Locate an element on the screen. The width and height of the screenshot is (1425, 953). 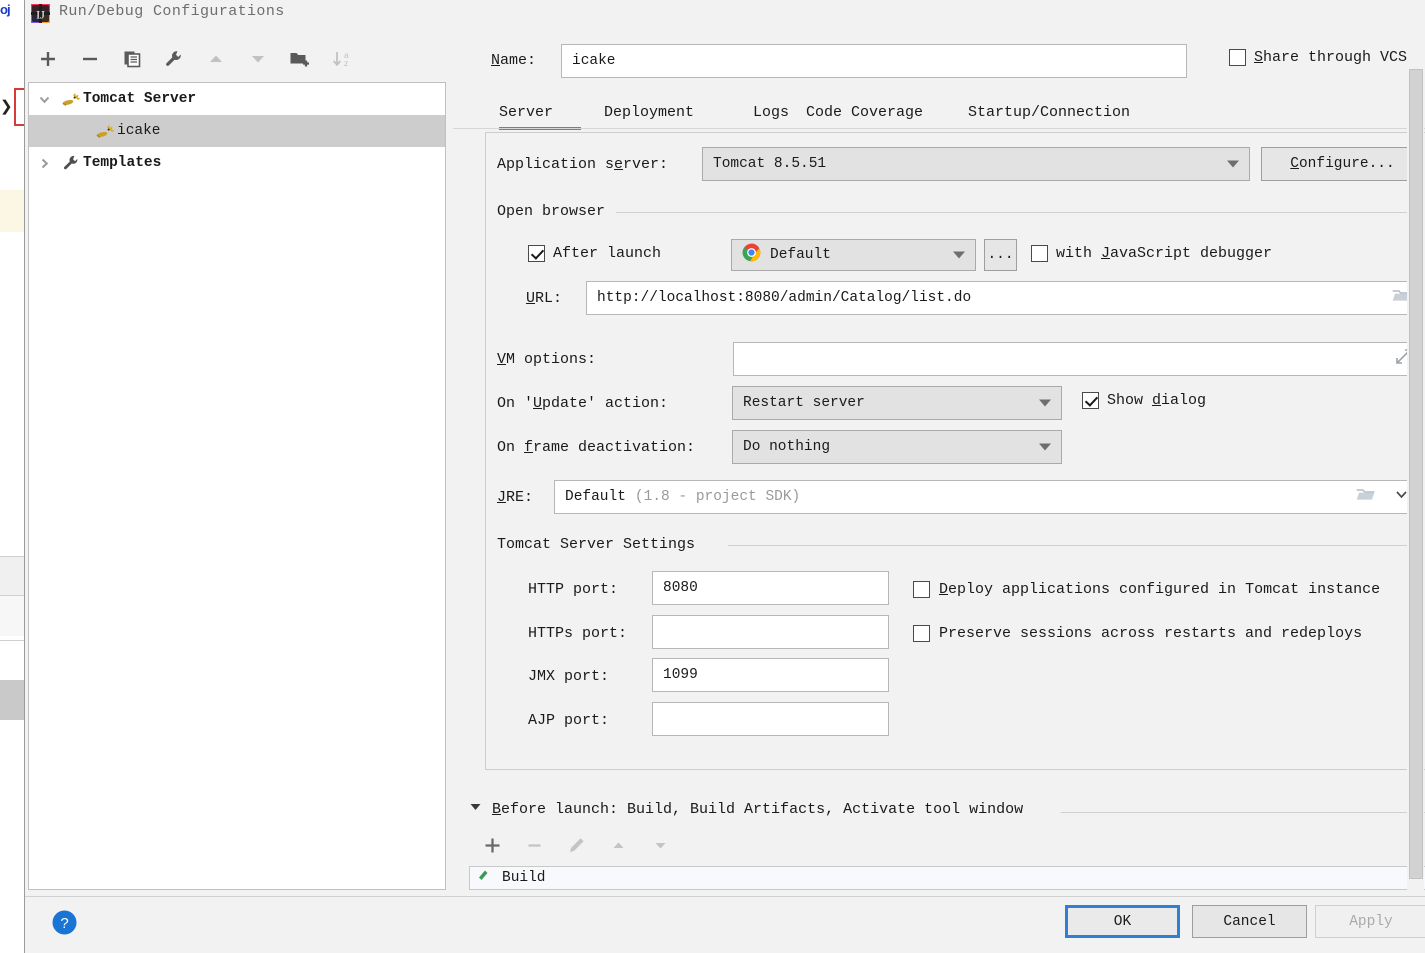
background-chevron-icon: ❯ is located at coordinates (6, 106).